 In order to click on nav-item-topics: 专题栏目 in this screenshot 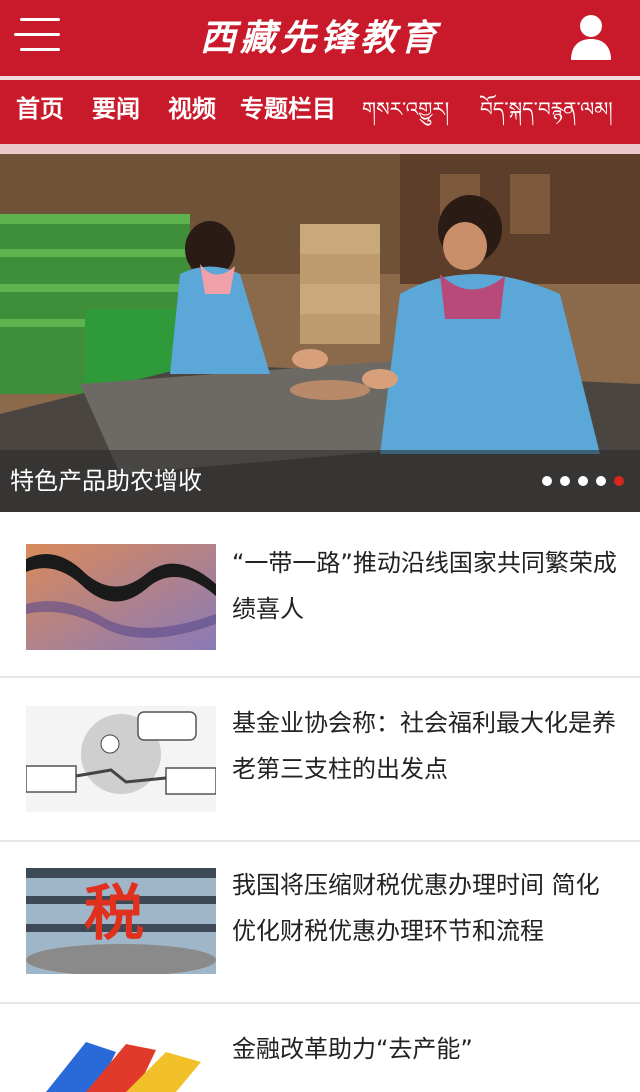, I will do `click(288, 112)`.